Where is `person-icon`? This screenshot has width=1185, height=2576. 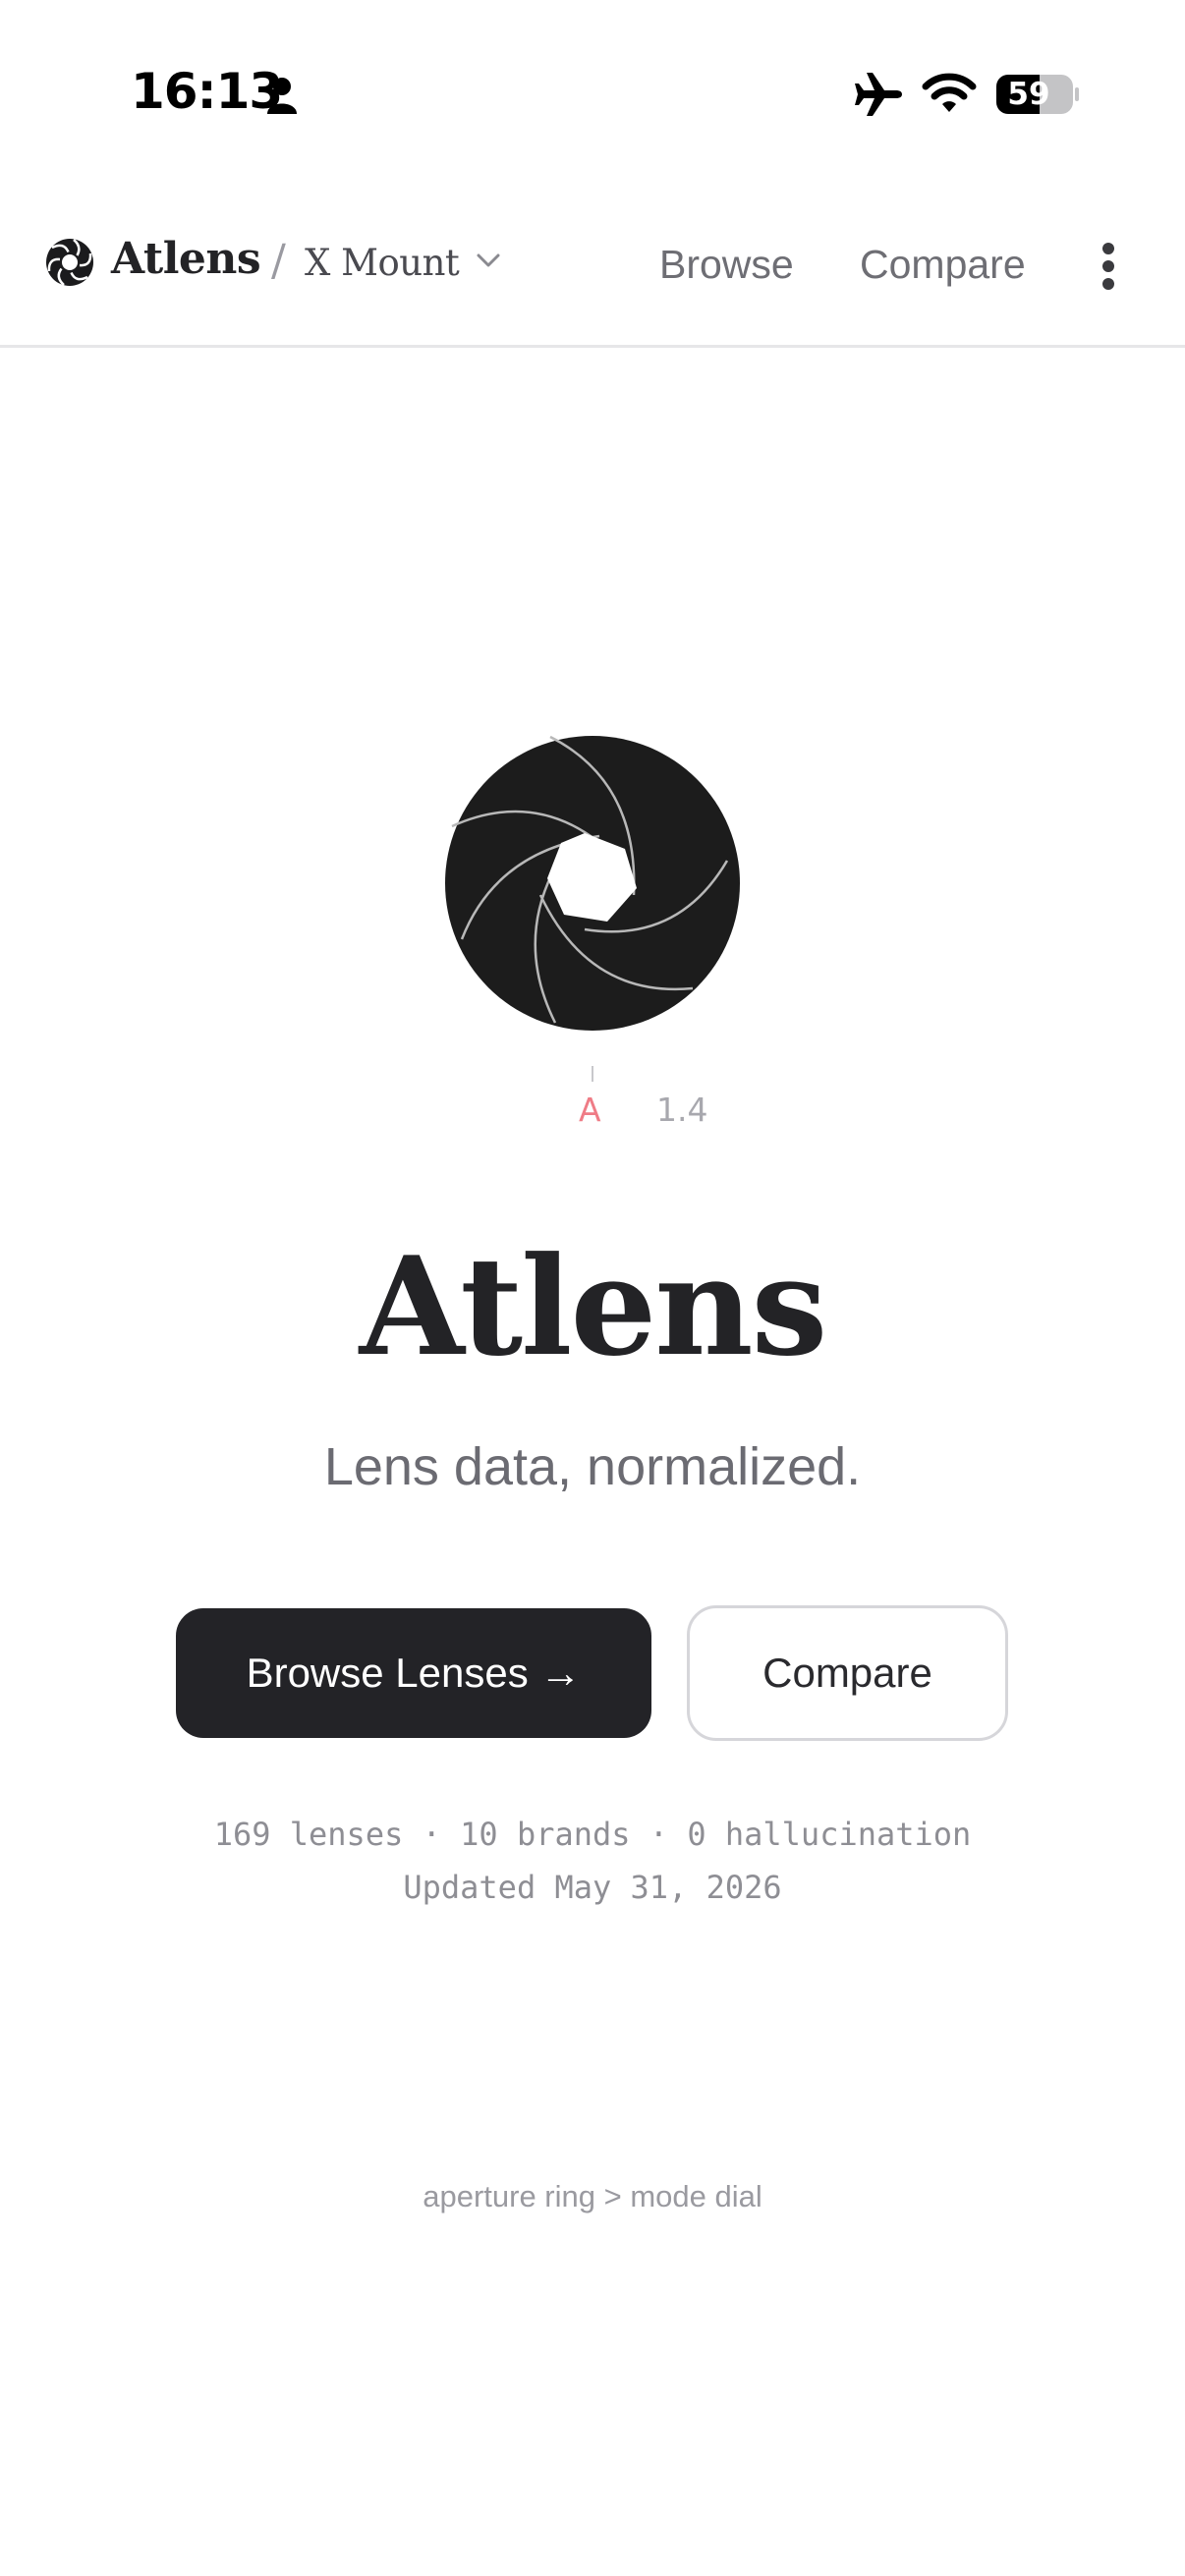 person-icon is located at coordinates (282, 96).